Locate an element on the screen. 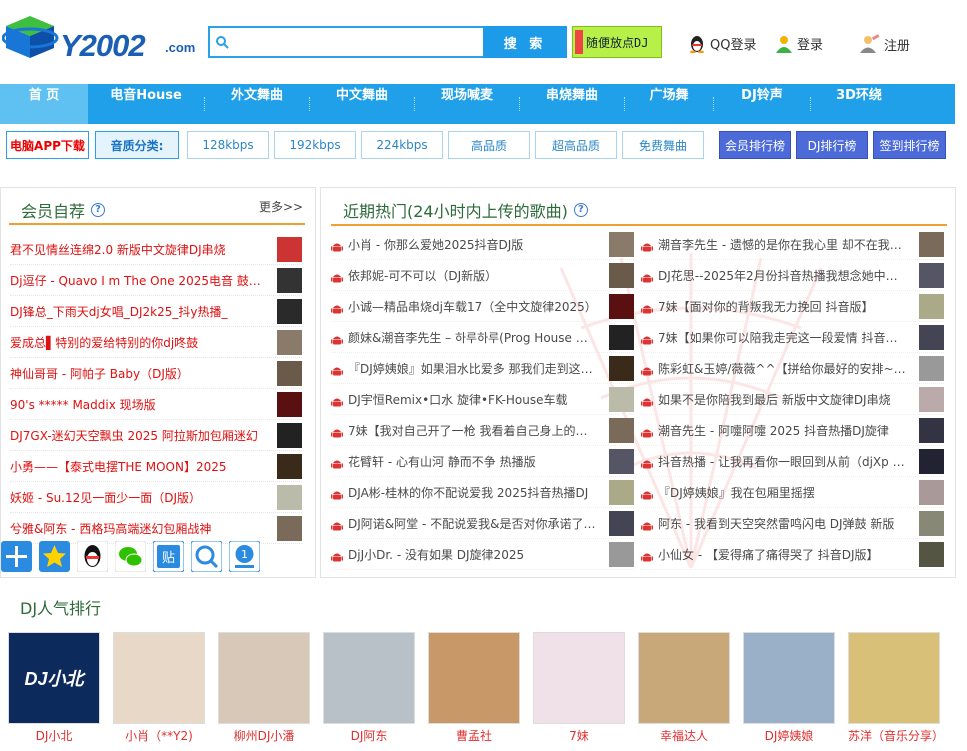 This screenshot has height=751, width=967. quality-192: 192kbps is located at coordinates (315, 145).